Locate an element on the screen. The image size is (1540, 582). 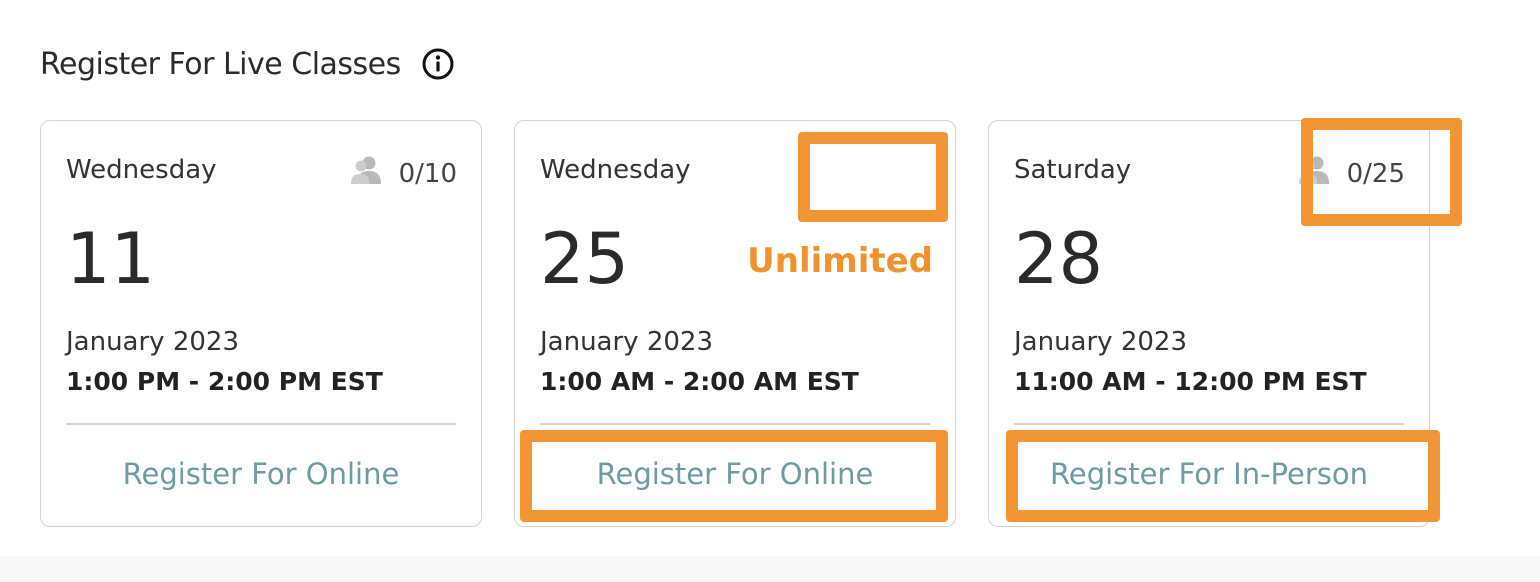
class-day: Saturday is located at coordinates (1073, 170).